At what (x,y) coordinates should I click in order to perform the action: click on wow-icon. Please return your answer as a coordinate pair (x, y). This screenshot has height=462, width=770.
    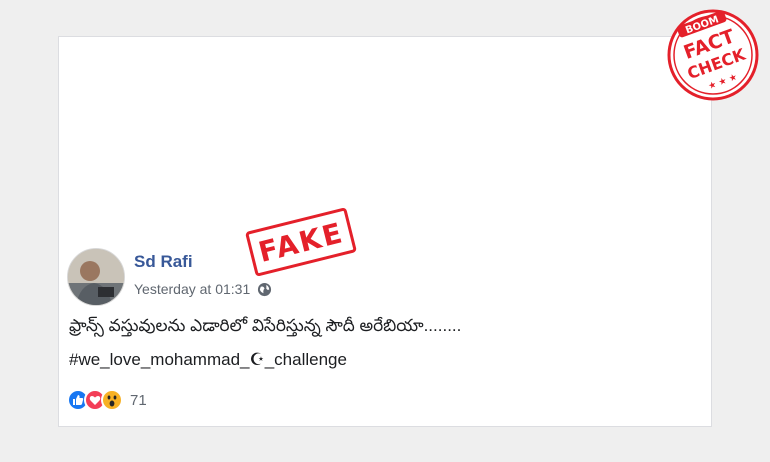
    Looking at the image, I should click on (112, 400).